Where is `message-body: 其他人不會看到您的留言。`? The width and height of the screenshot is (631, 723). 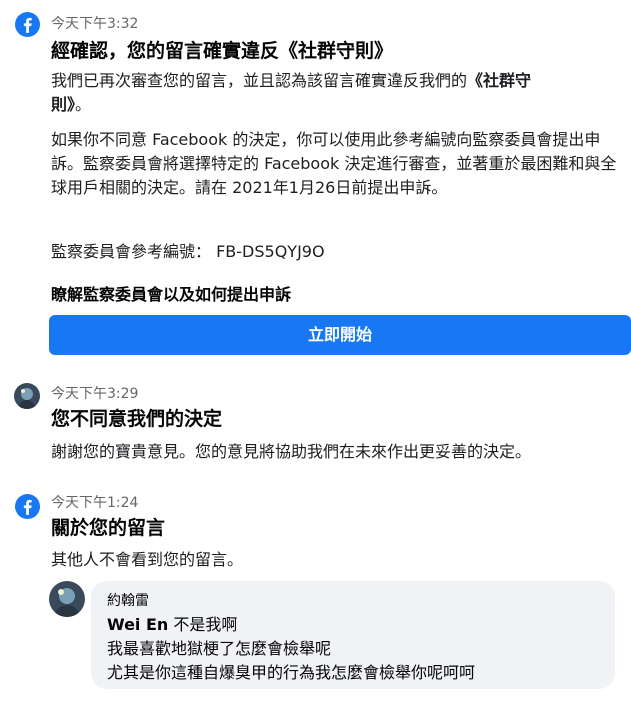 message-body: 其他人不會看到您的留言。 is located at coordinates (147, 559).